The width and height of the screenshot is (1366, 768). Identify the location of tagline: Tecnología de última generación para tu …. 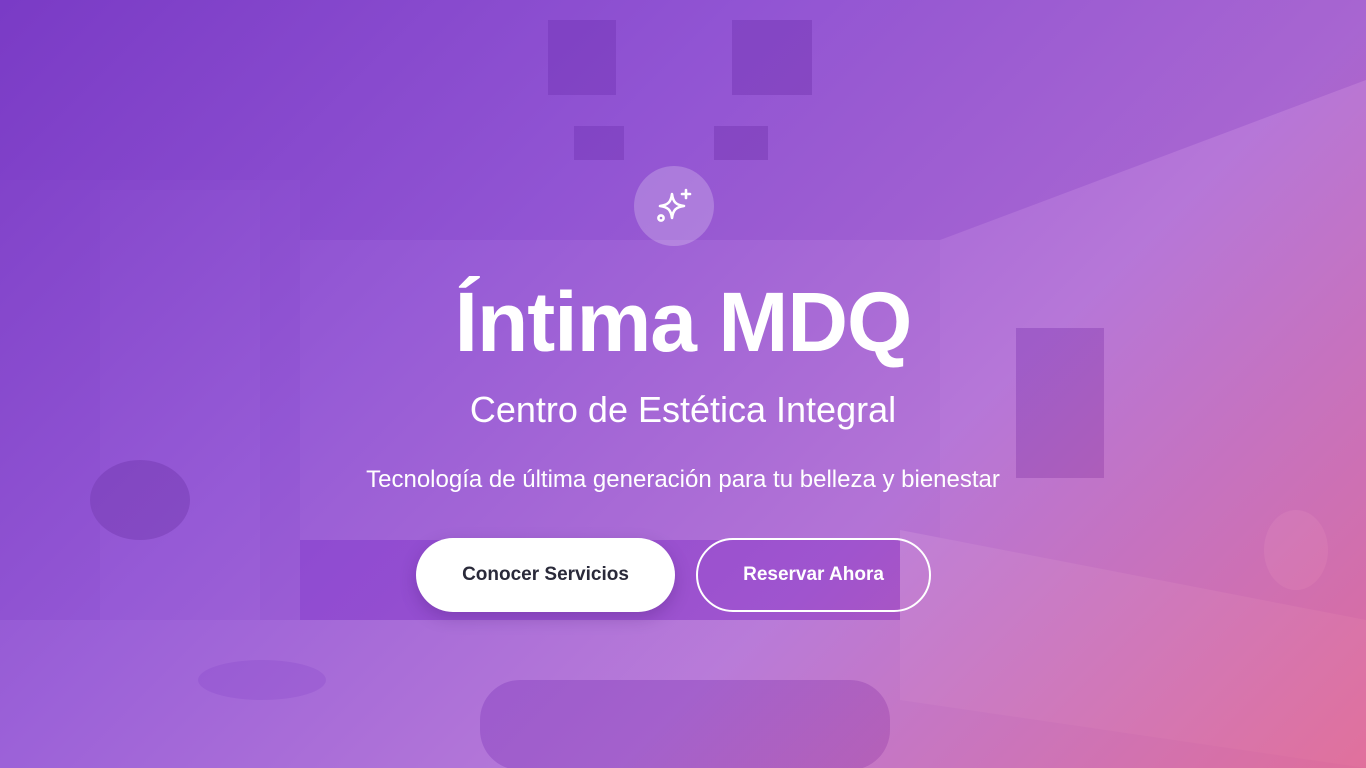
(683, 479).